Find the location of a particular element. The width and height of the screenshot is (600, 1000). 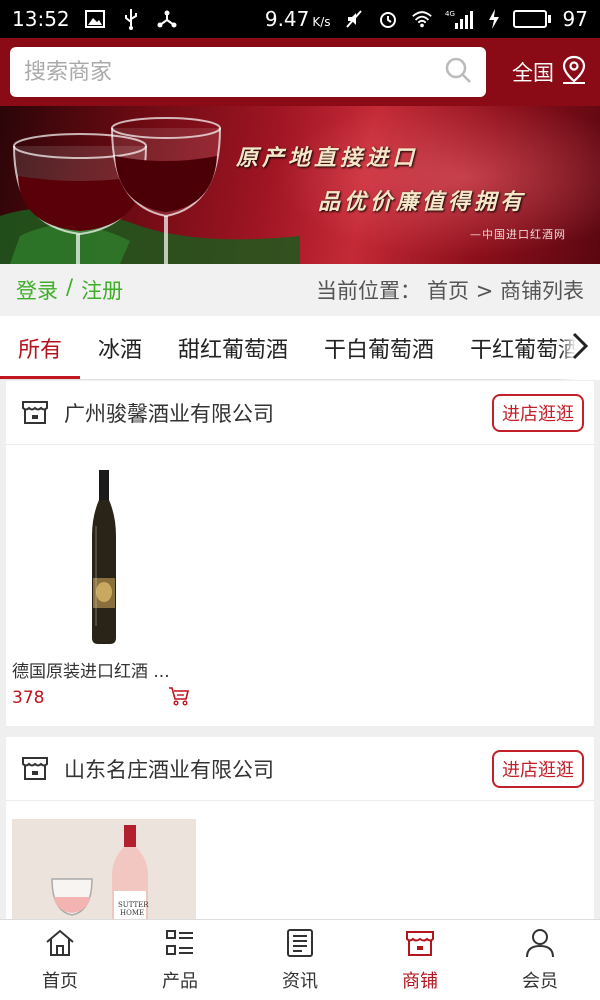

usb-icon is located at coordinates (131, 19).